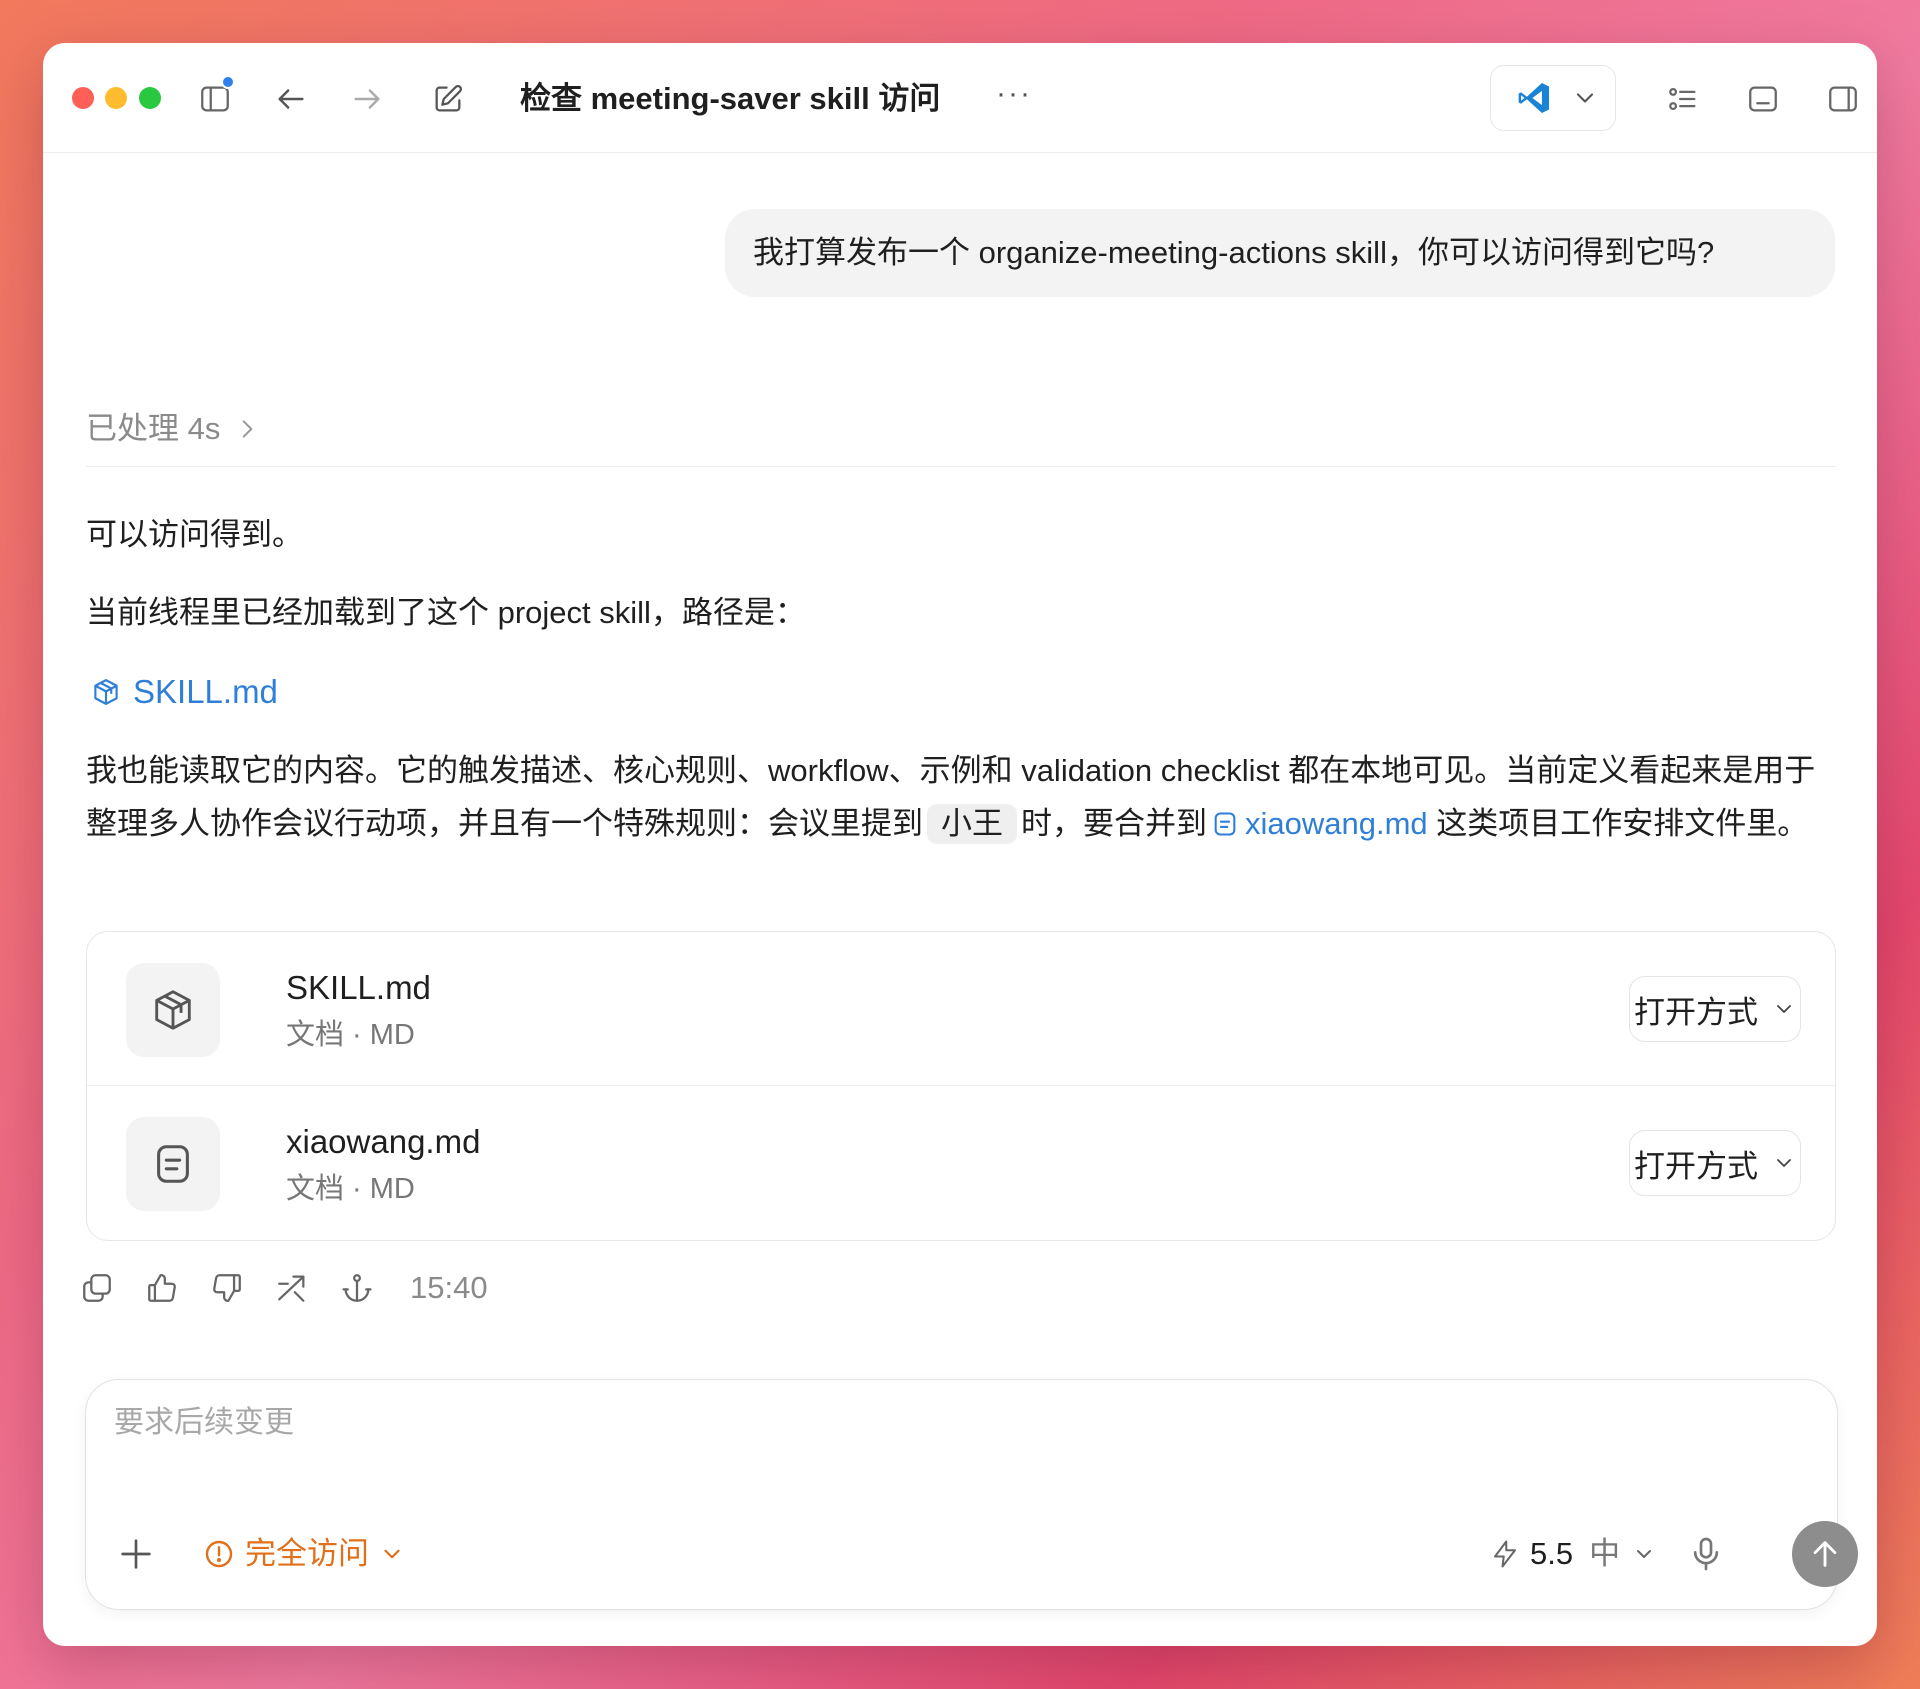 The height and width of the screenshot is (1689, 1920). I want to click on send-button, so click(1825, 1554).